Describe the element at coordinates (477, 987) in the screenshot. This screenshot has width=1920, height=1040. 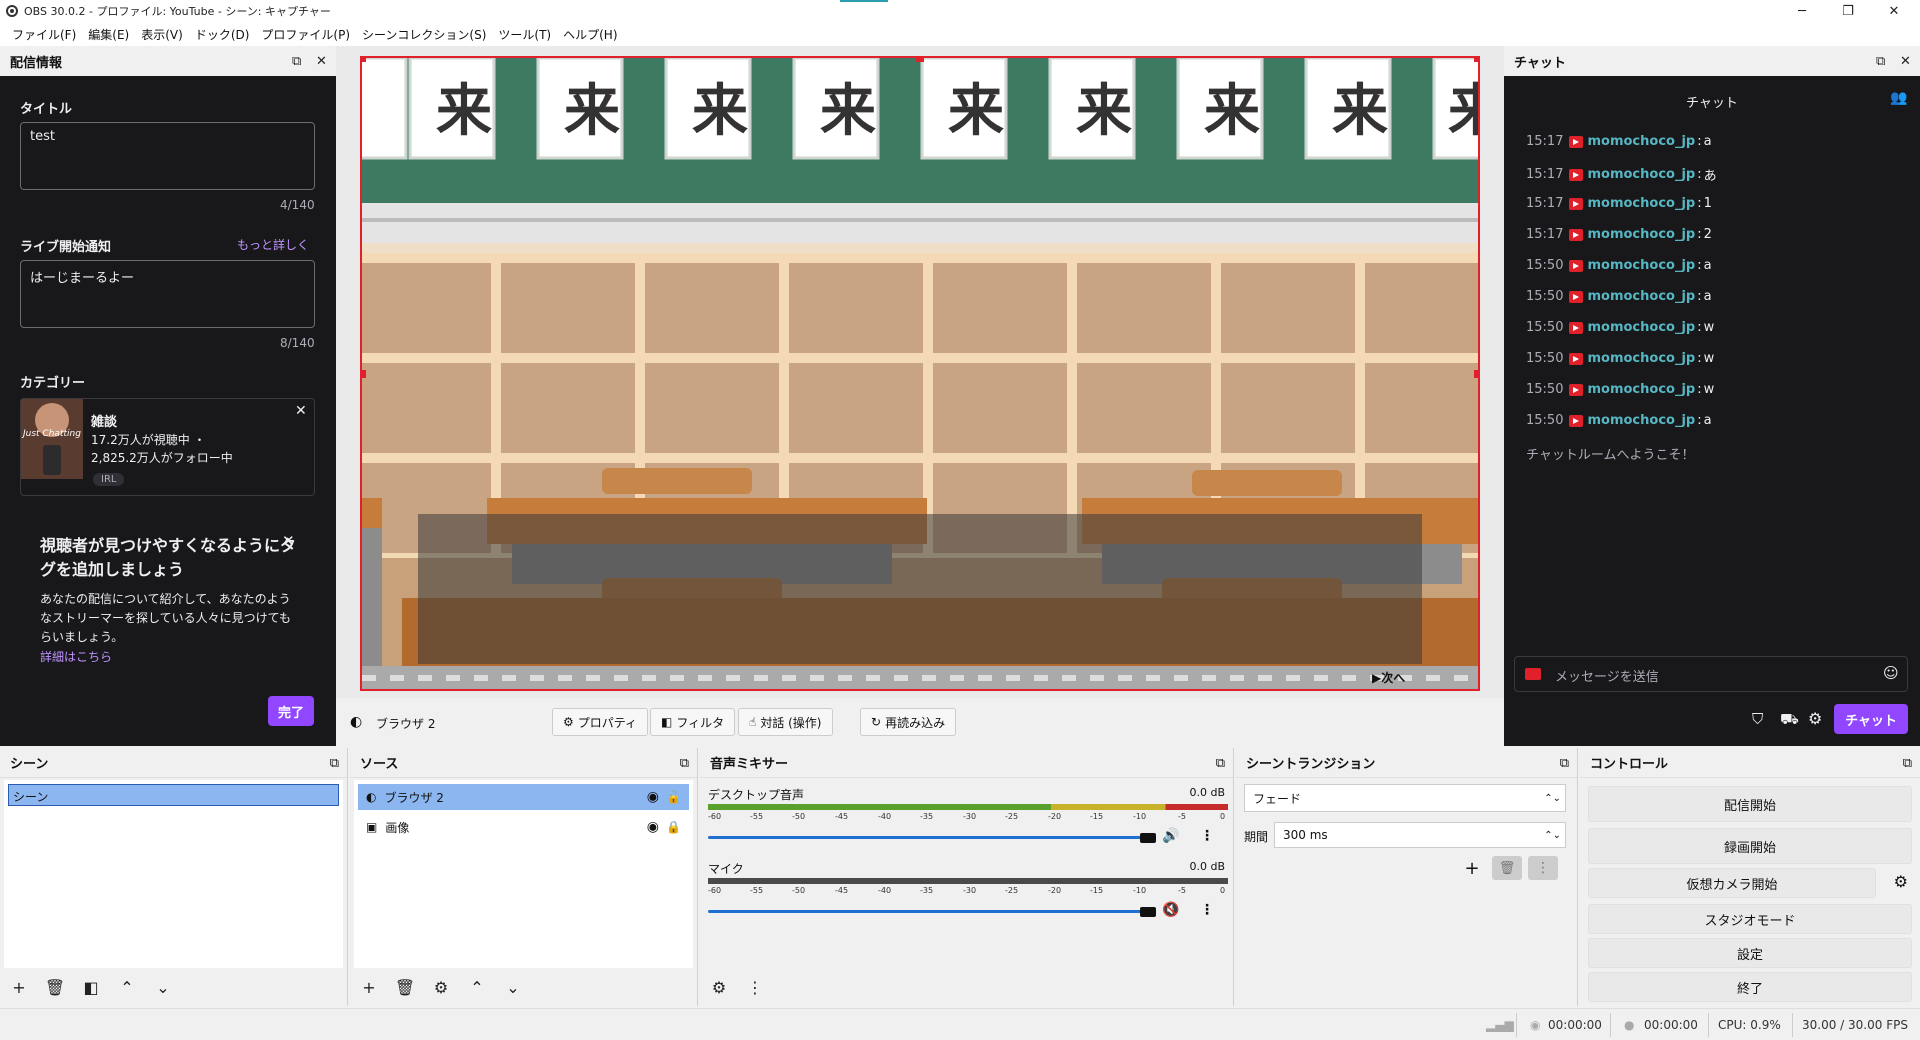
I see `source-up-icon: ⌃` at that location.